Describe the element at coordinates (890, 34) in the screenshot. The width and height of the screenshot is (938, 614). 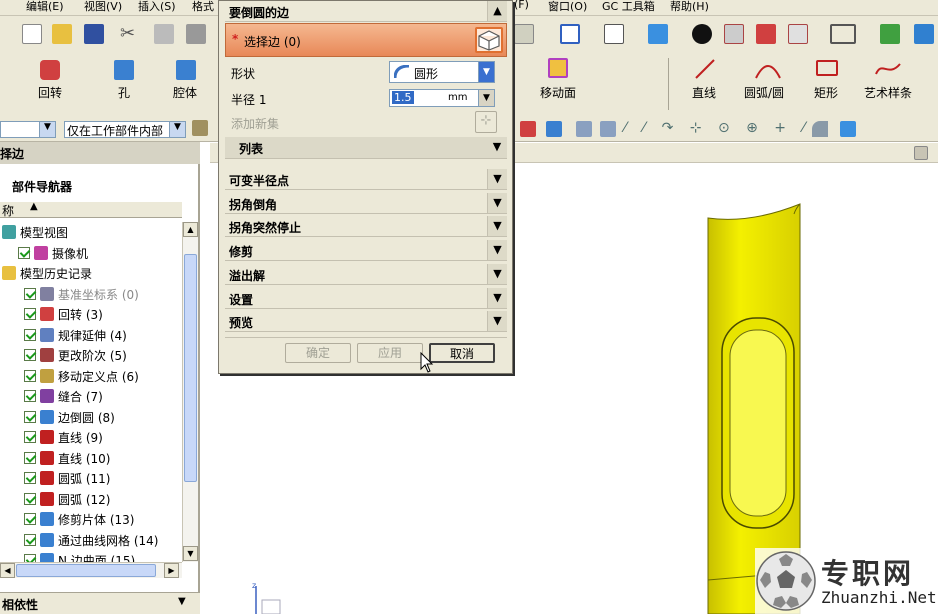
I see `move-component-icon` at that location.